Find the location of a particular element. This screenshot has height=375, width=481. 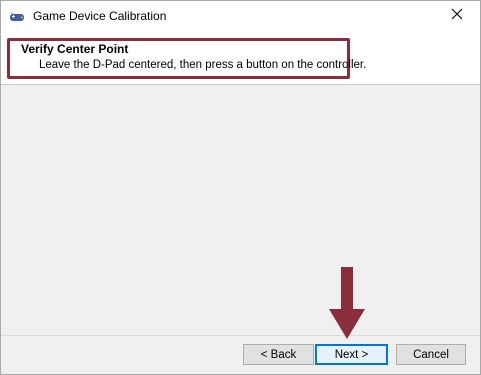

window-title: Game Device Calibration is located at coordinates (100, 16).